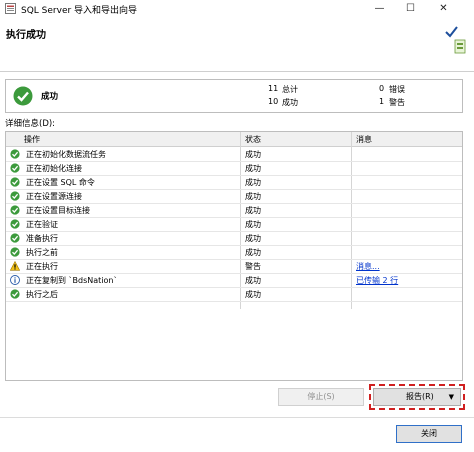 This screenshot has height=452, width=474. I want to click on row-message-link: 已传输 2 行, so click(377, 280).